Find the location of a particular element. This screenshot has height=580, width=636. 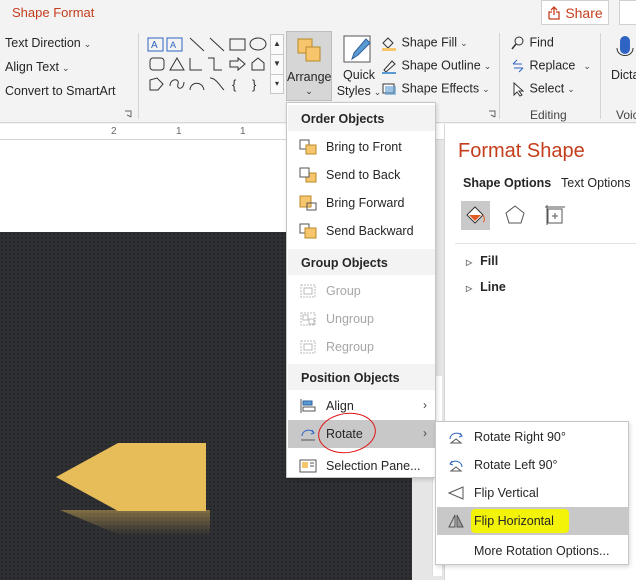

shape-format-tab: Shape Format is located at coordinates (53, 12).